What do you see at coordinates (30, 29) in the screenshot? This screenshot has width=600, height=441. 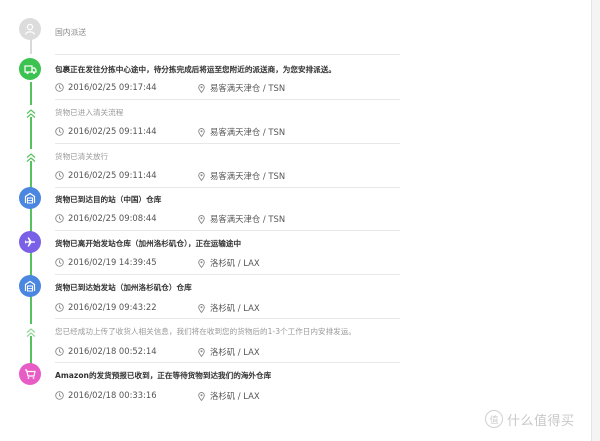 I see `person-icon` at bounding box center [30, 29].